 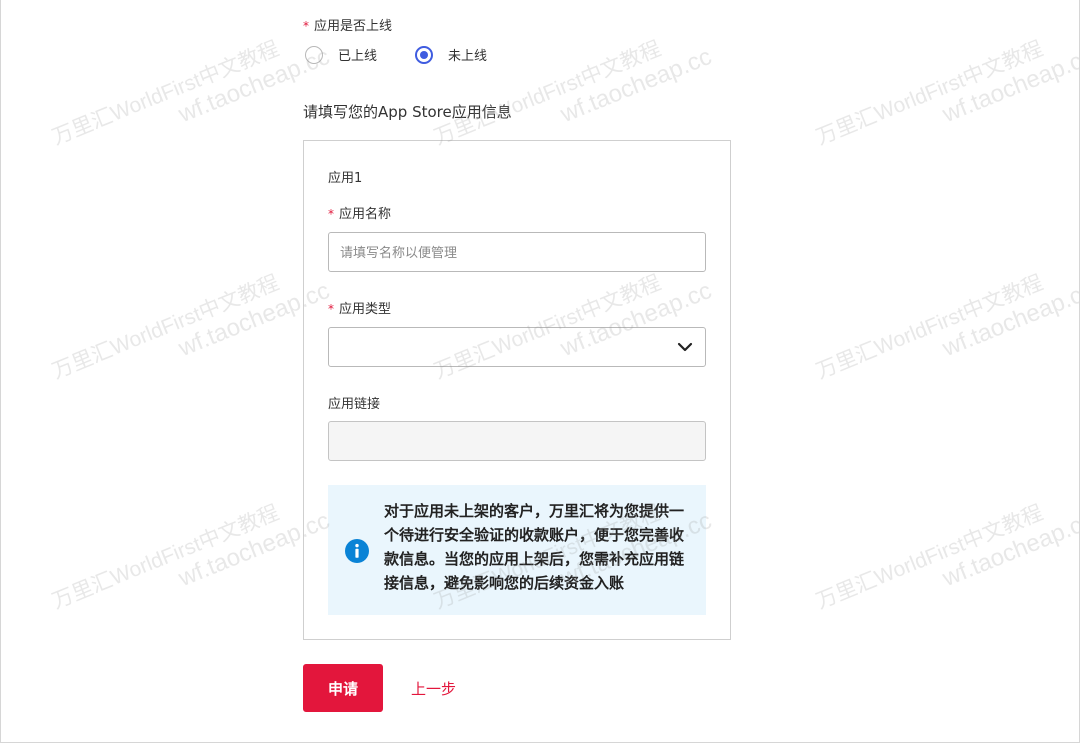 What do you see at coordinates (517, 347) in the screenshot?
I see `app-type-select` at bounding box center [517, 347].